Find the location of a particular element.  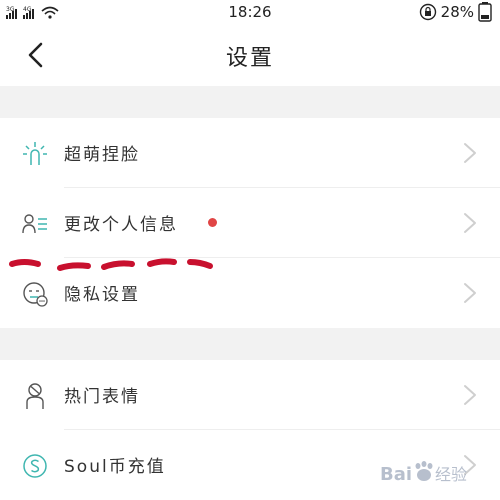

settings-item-edit-profile: 更改个人信息 is located at coordinates (250, 223).